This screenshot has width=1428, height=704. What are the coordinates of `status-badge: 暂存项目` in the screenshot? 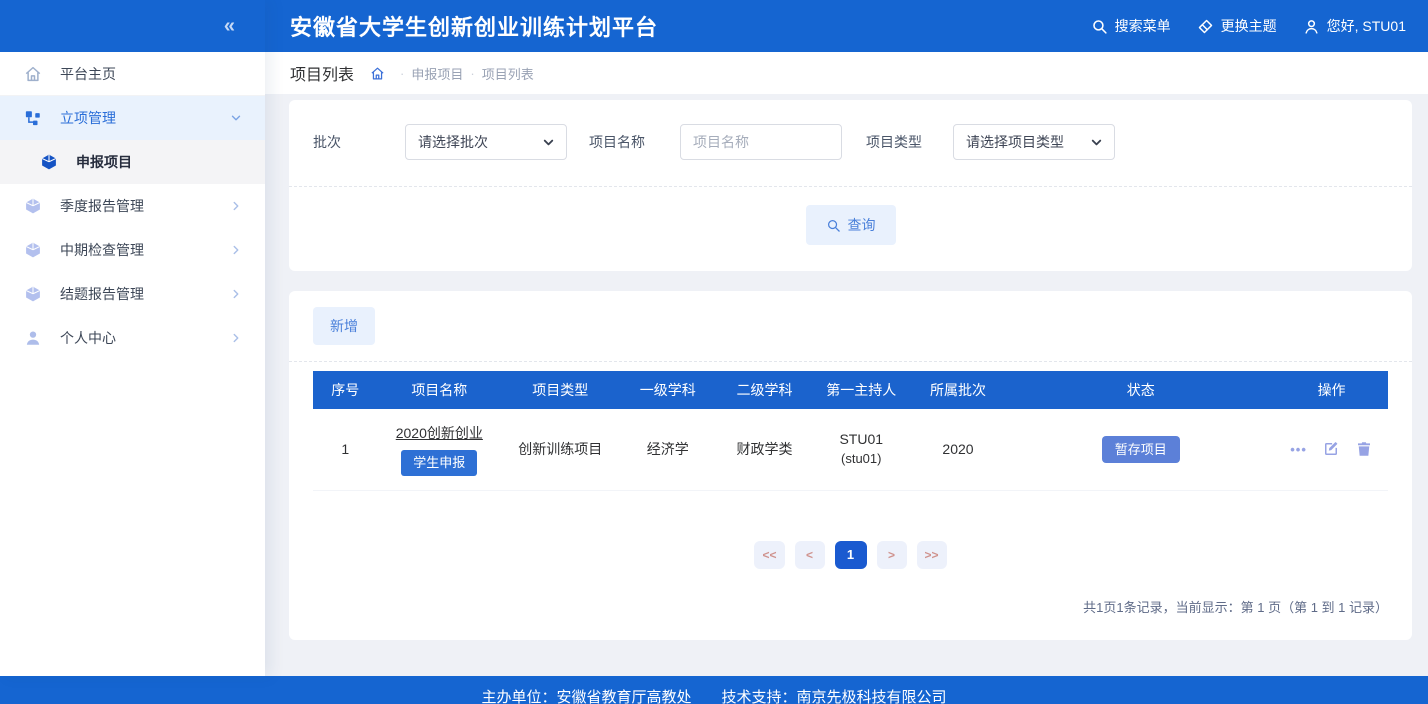 It's located at (1140, 449).